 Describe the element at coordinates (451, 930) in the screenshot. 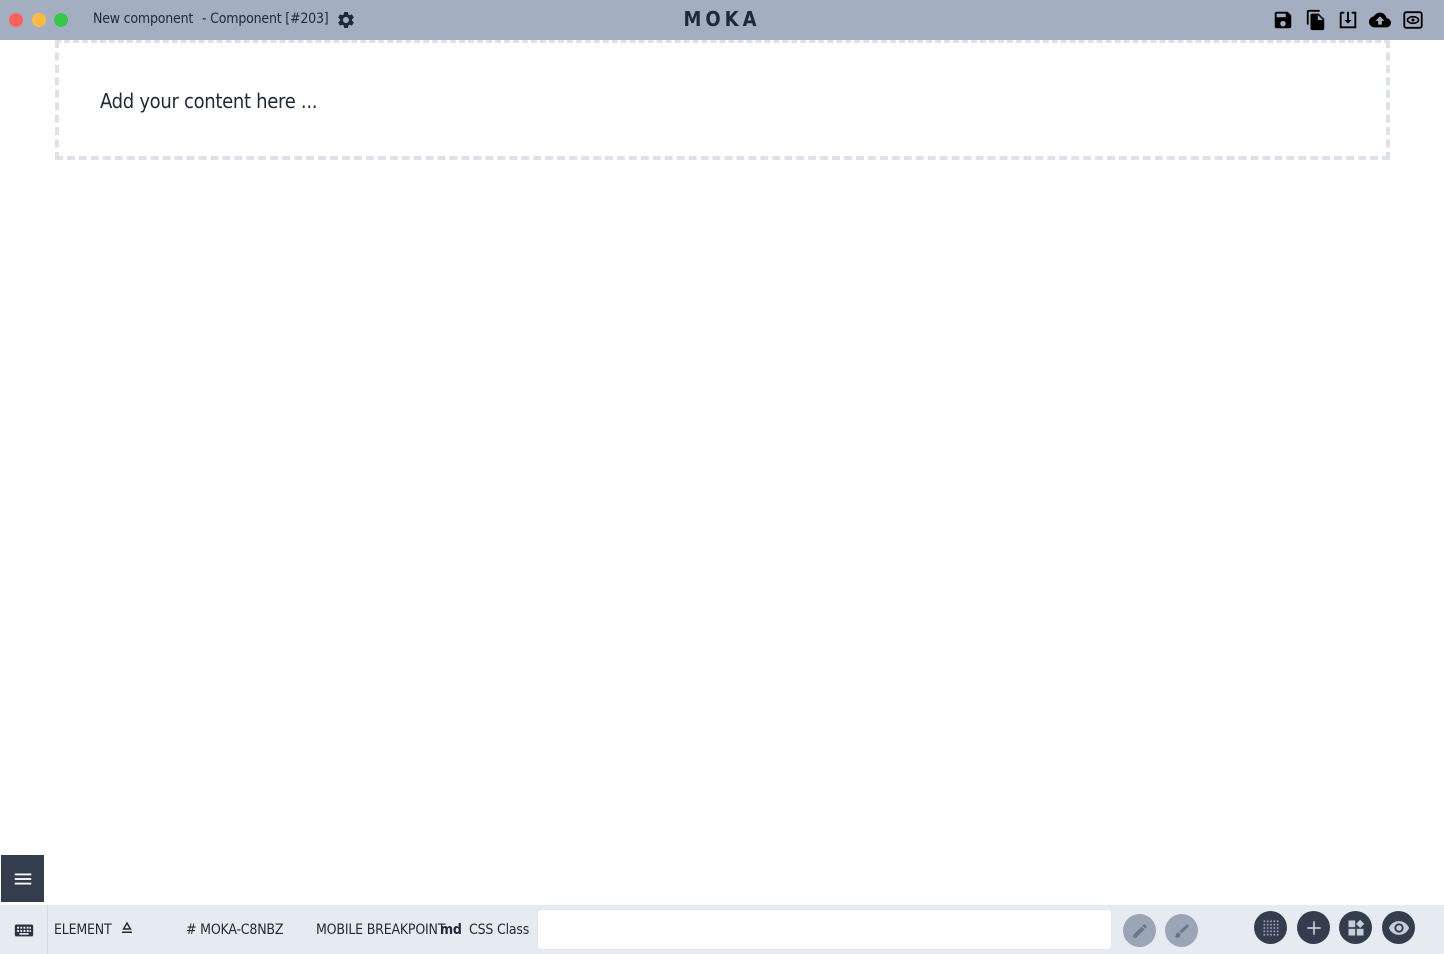

I see `breakpoint-value: md` at that location.